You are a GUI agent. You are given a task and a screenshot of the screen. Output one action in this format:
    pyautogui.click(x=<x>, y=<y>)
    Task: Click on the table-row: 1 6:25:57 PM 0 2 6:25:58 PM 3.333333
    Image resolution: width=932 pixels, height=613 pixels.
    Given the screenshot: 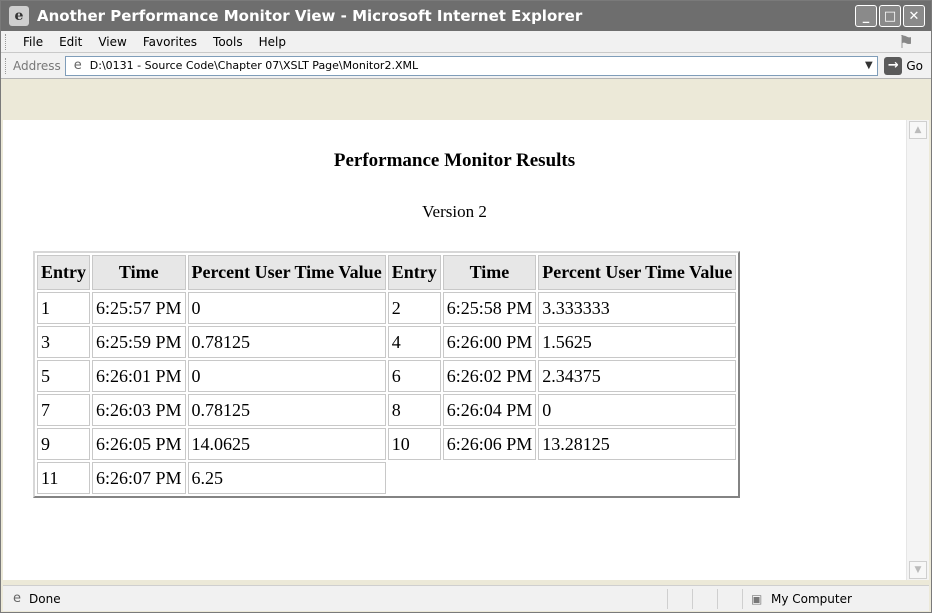 What is the action you would take?
    pyautogui.click(x=387, y=308)
    